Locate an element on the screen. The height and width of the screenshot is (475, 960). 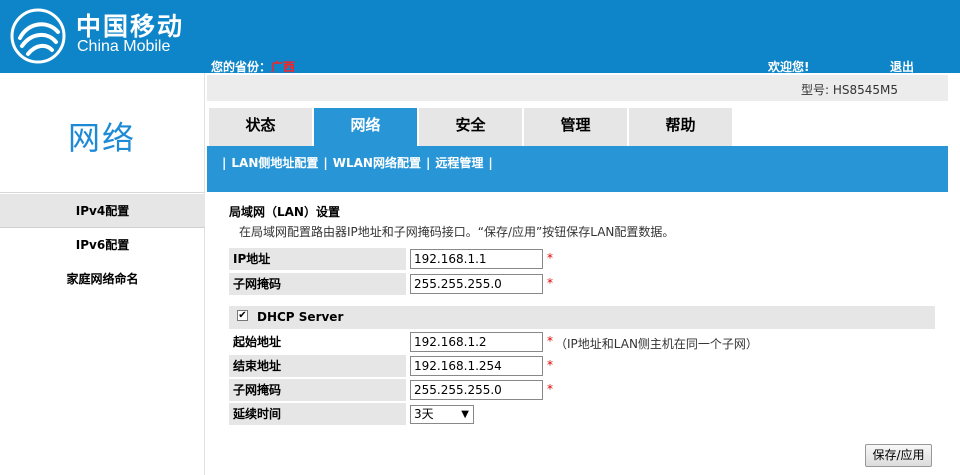
province-label: 您的省份：广西 is located at coordinates (253, 66).